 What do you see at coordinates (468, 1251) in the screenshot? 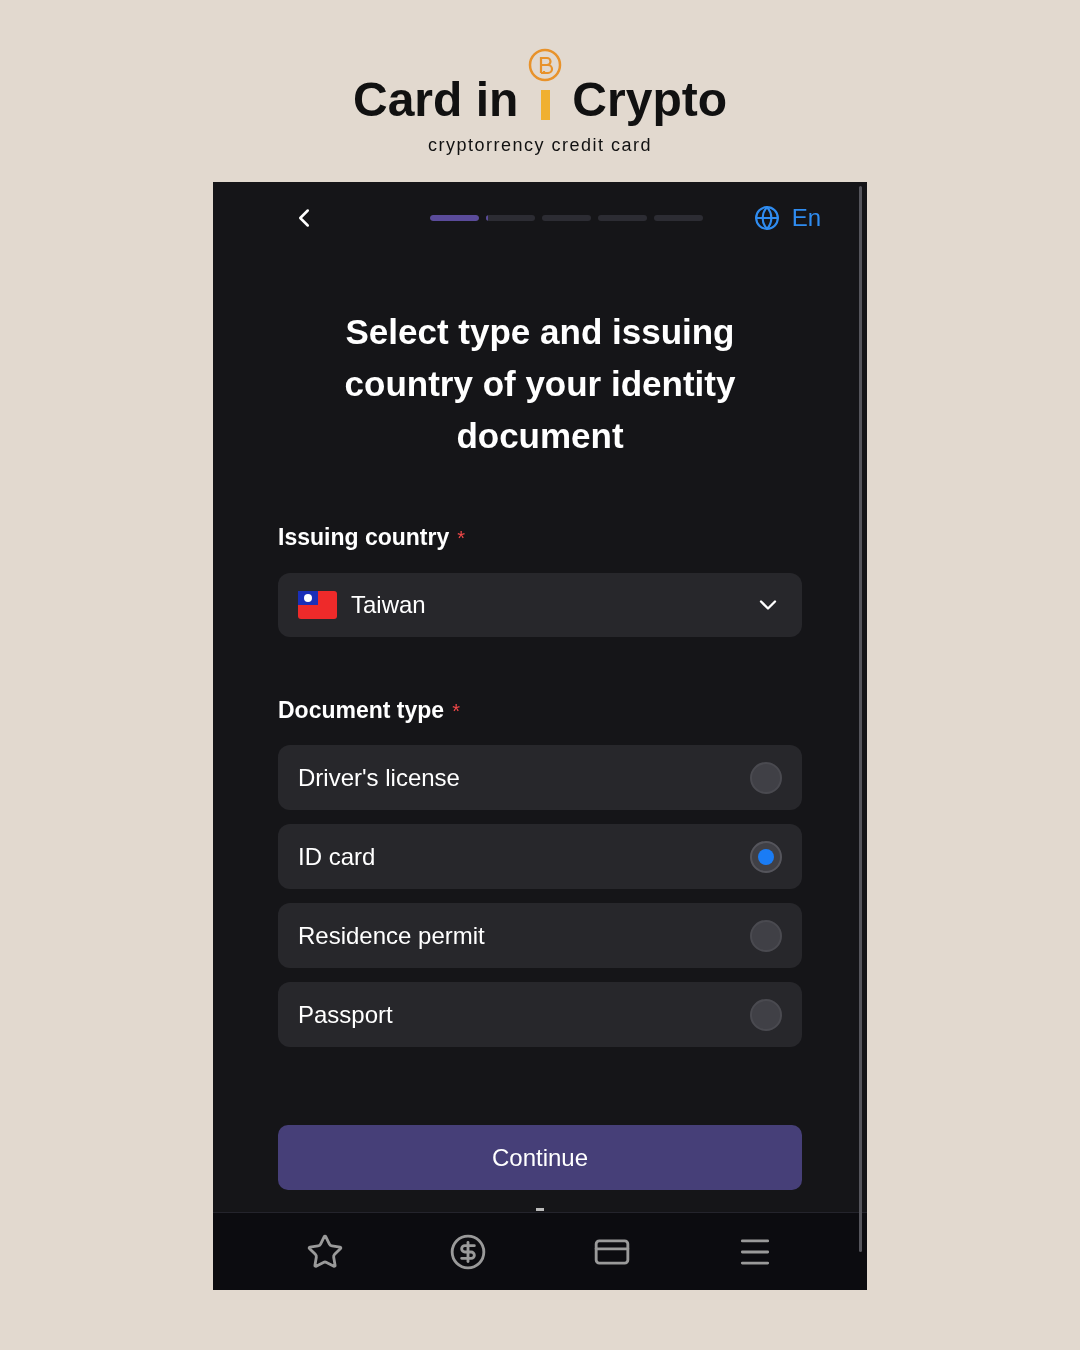
I see `dollar-icon` at bounding box center [468, 1251].